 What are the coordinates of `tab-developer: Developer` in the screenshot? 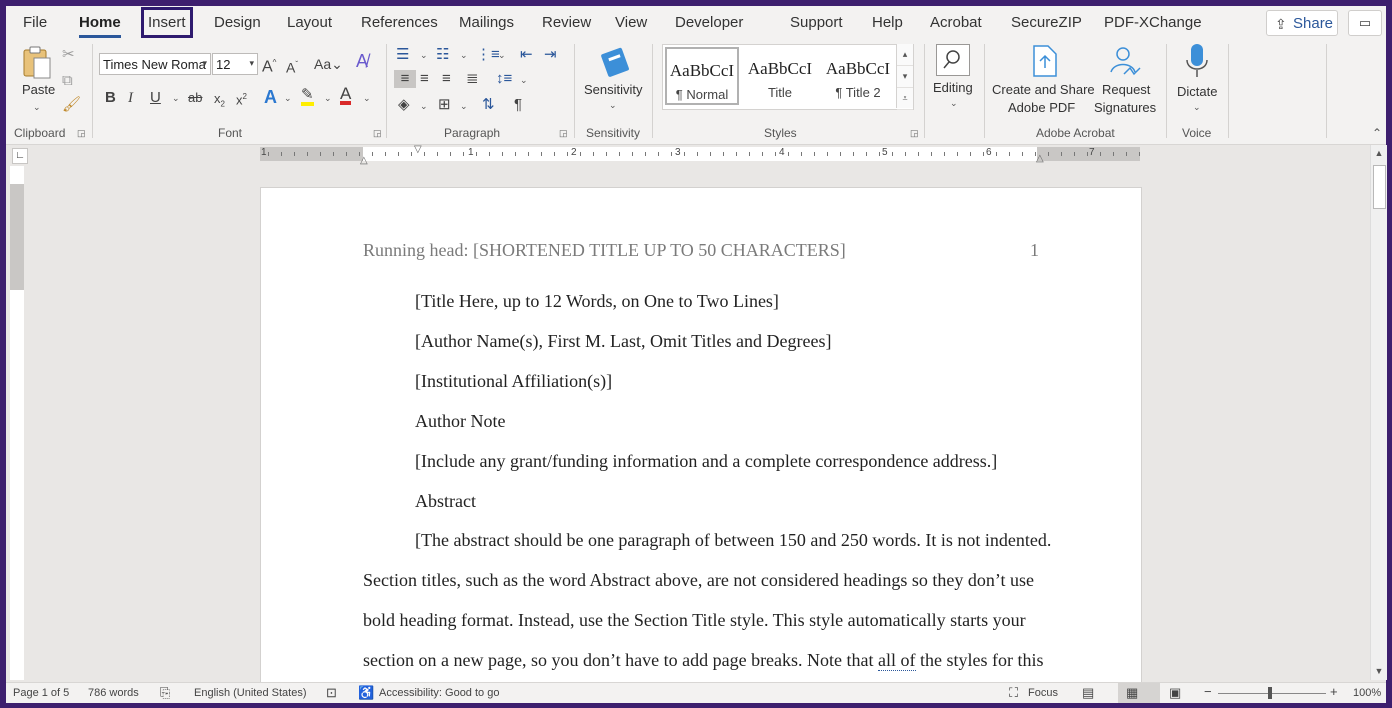 It's located at (709, 22).